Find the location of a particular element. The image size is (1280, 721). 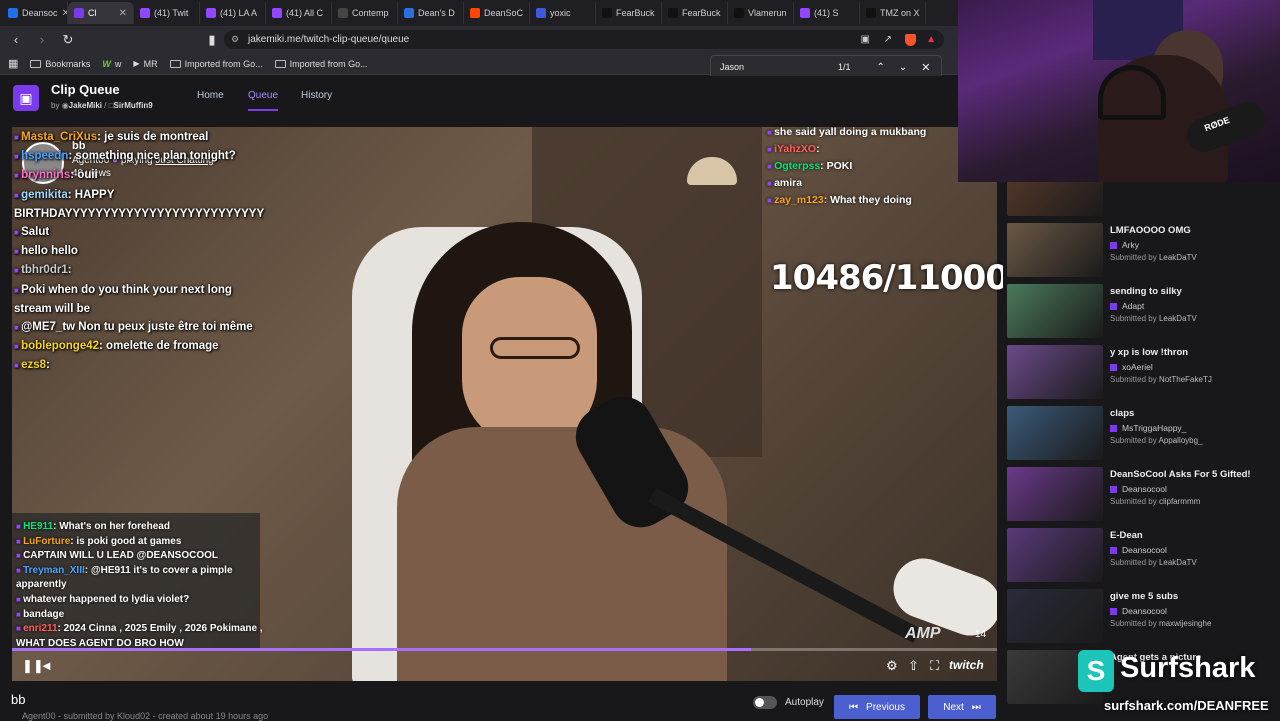

bookmarks-menu: Bookmarks is located at coordinates (60, 64).